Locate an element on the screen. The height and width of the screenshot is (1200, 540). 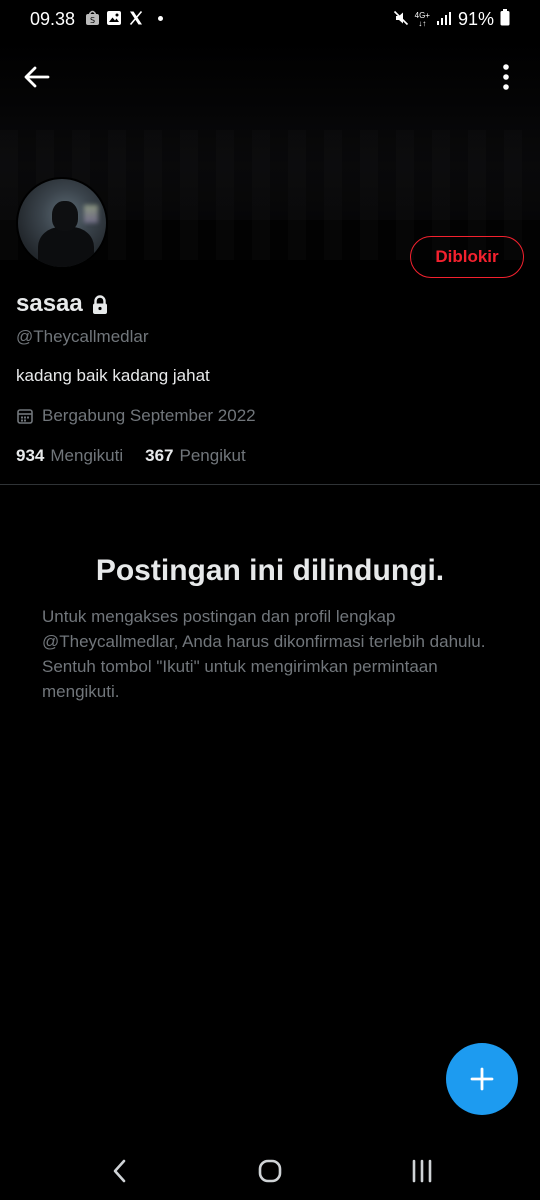
following-label: Mengikuti is located at coordinates (87, 455).